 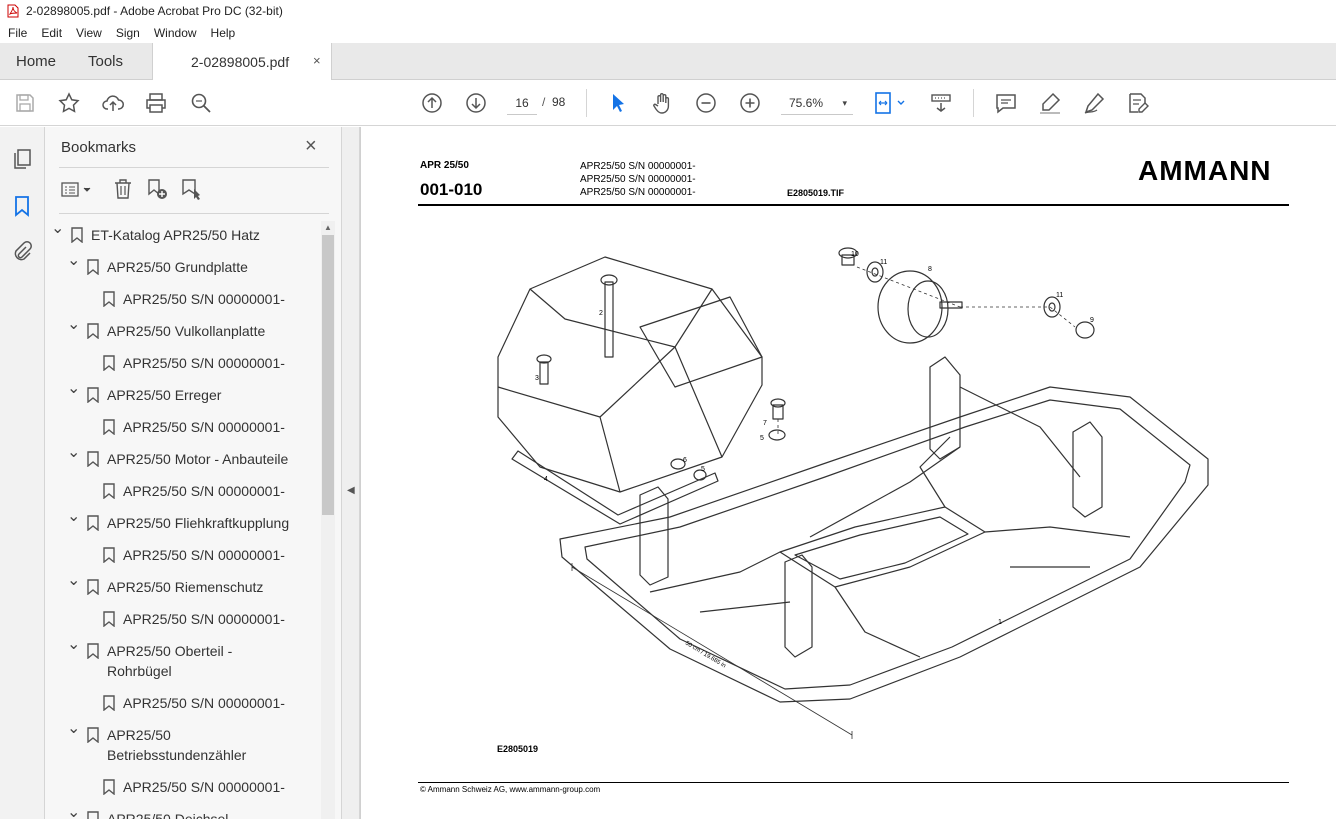 What do you see at coordinates (51, 33) in the screenshot?
I see `menu-edit: Edit` at bounding box center [51, 33].